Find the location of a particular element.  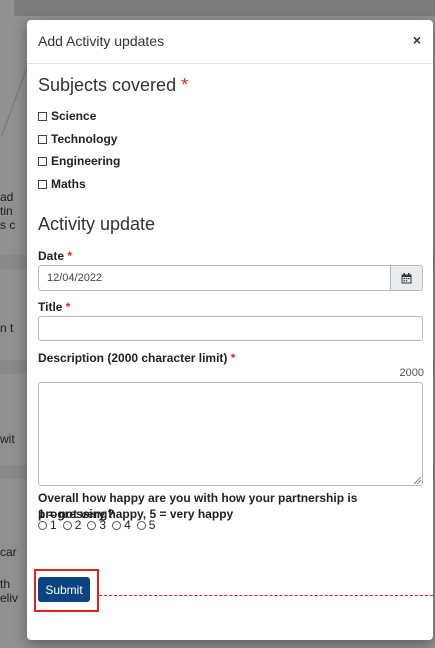

title-input is located at coordinates (230, 328).